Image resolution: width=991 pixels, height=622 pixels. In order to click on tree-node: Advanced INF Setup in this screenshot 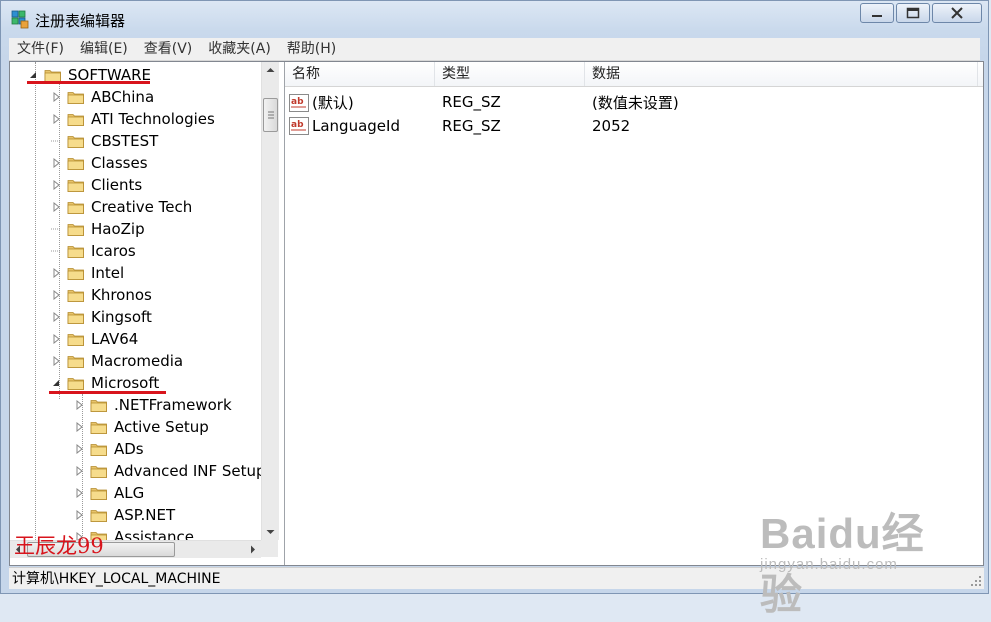, I will do `click(170, 471)`.